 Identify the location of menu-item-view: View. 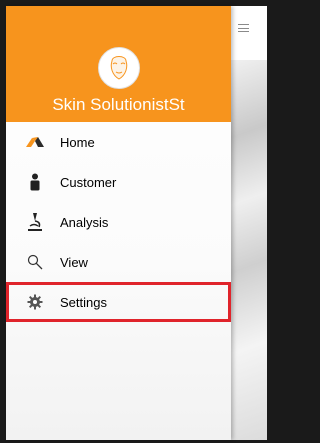
(118, 262).